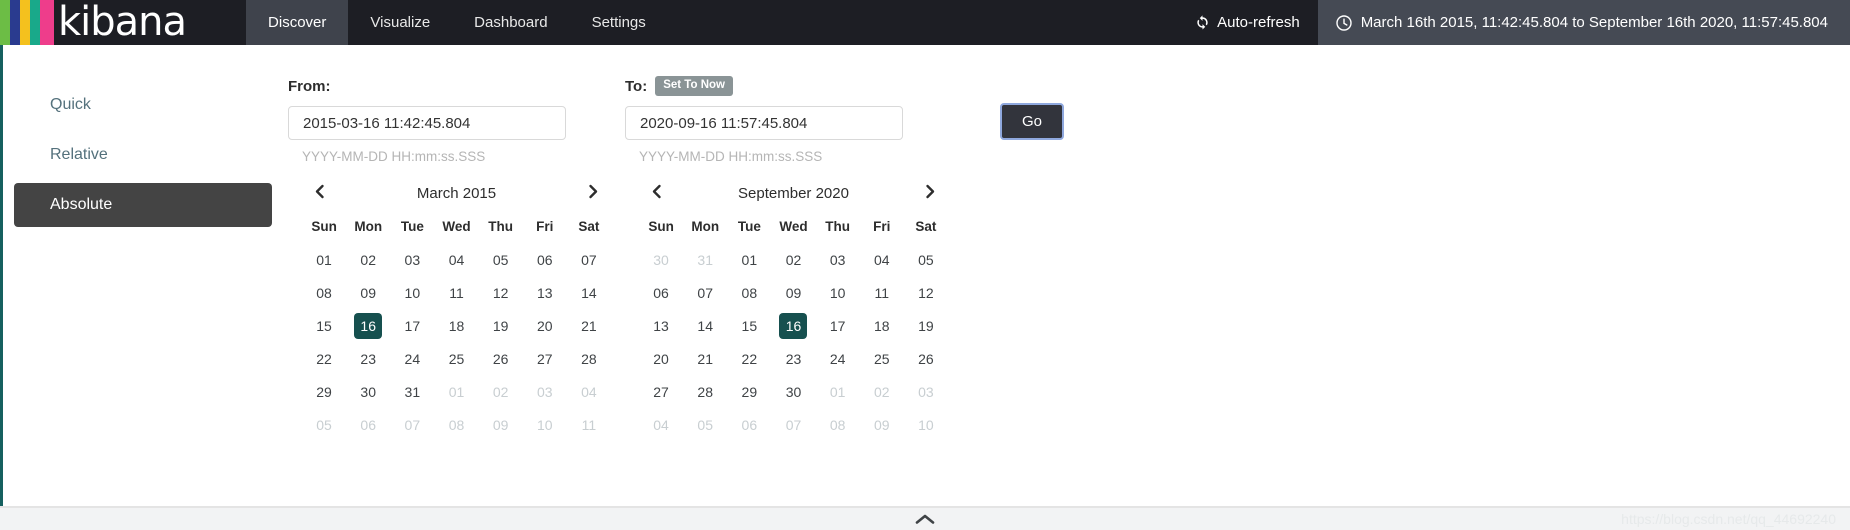 The height and width of the screenshot is (530, 1850). I want to click on tab-visualize: Visualize, so click(400, 22).